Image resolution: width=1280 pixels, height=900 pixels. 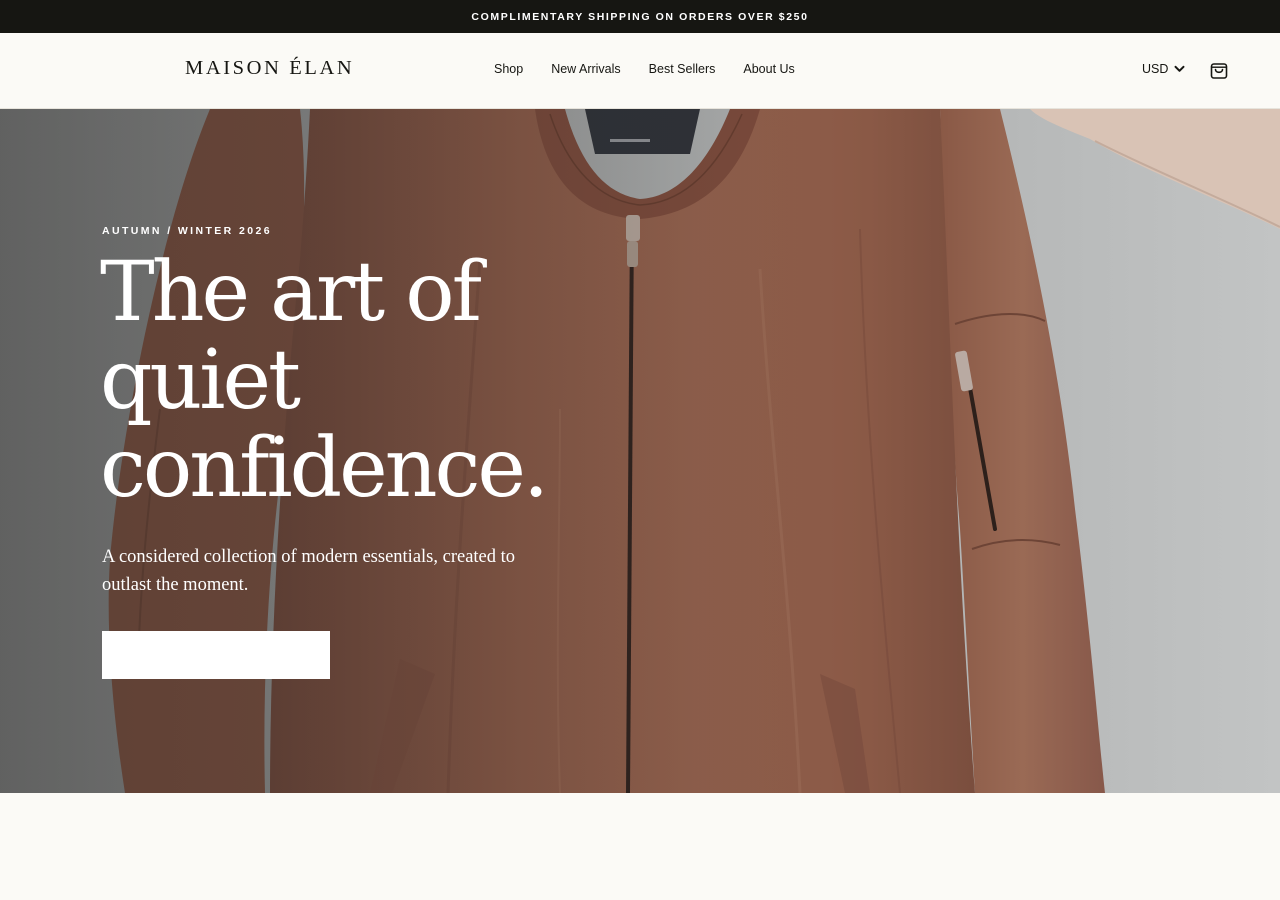 I want to click on shopping-bag-icon, so click(x=1219, y=71).